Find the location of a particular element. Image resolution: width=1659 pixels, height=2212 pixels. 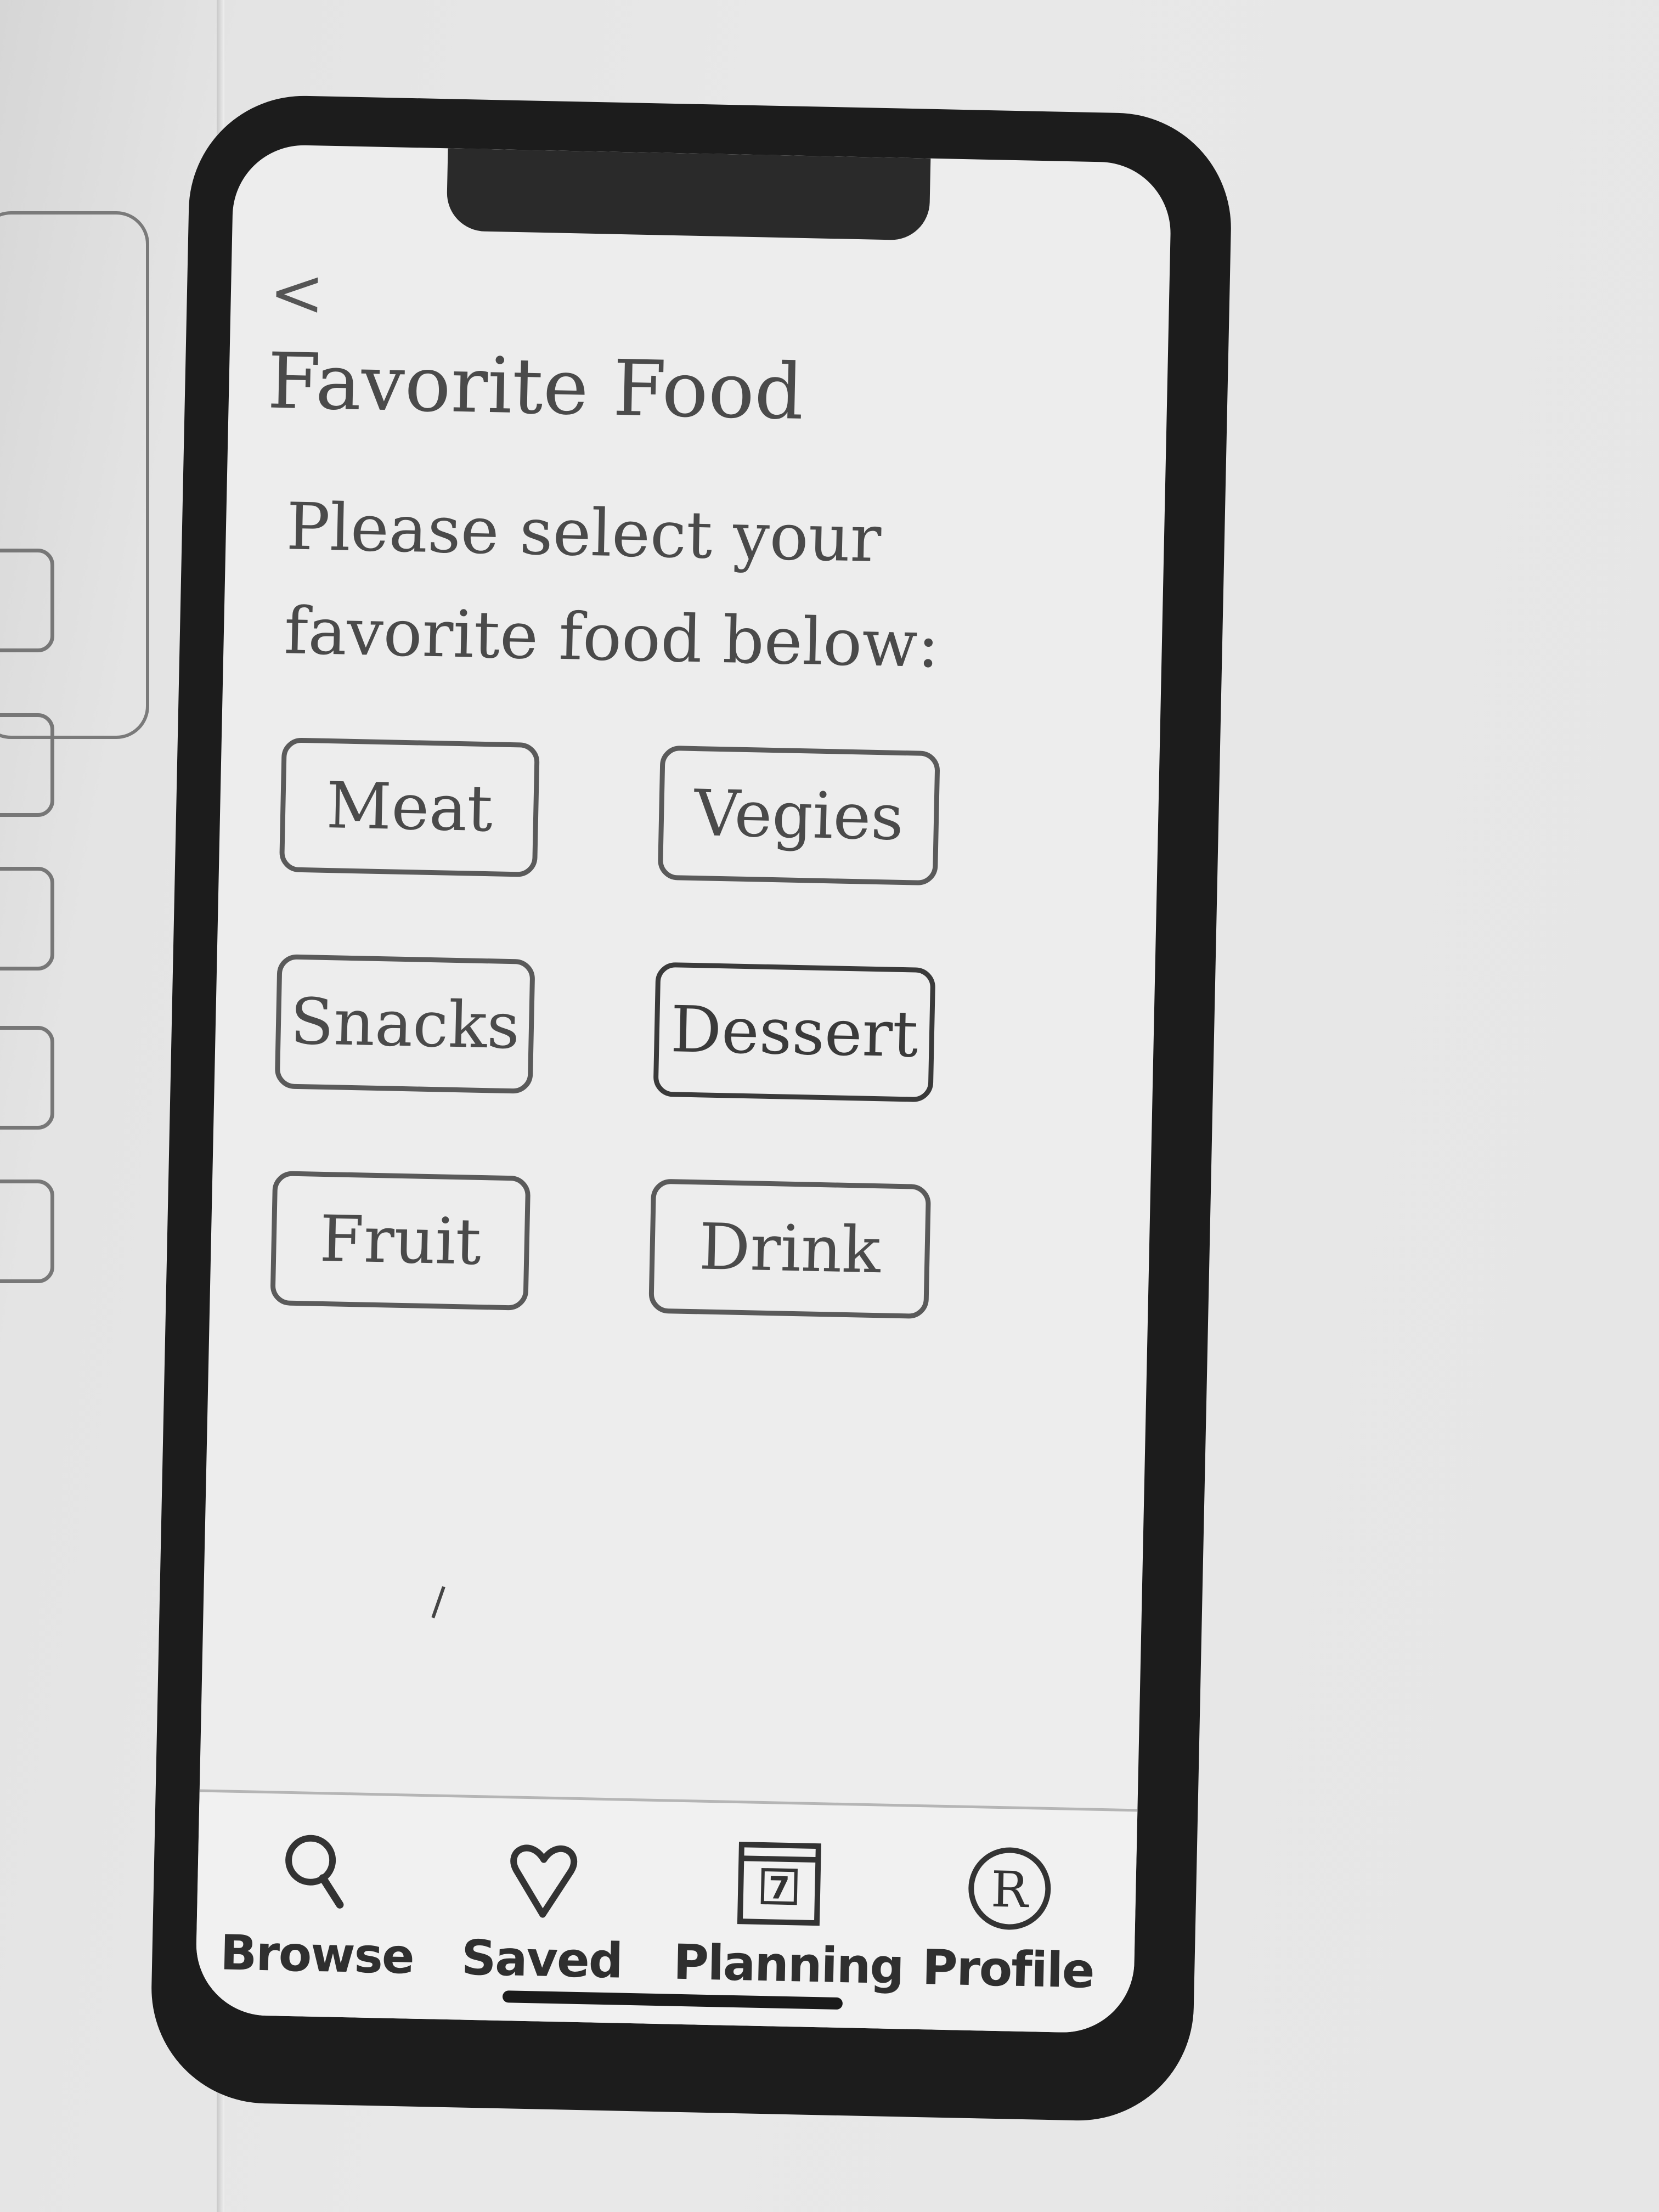

food-option-drink: Drink is located at coordinates (790, 1249).